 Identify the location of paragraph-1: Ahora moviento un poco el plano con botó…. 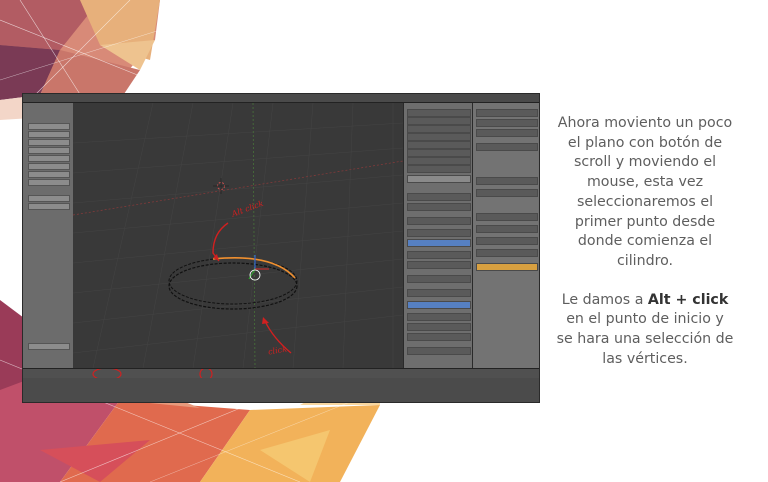
(645, 192).